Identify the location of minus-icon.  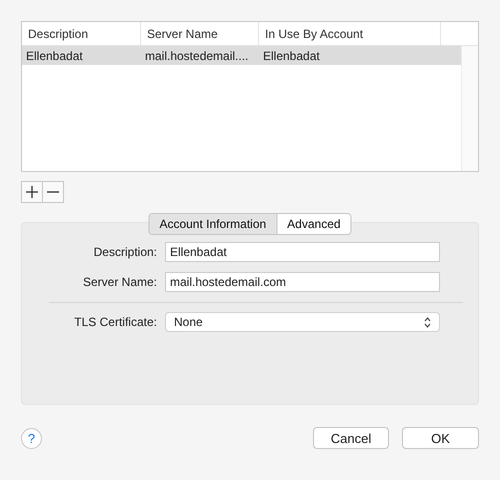
(53, 192).